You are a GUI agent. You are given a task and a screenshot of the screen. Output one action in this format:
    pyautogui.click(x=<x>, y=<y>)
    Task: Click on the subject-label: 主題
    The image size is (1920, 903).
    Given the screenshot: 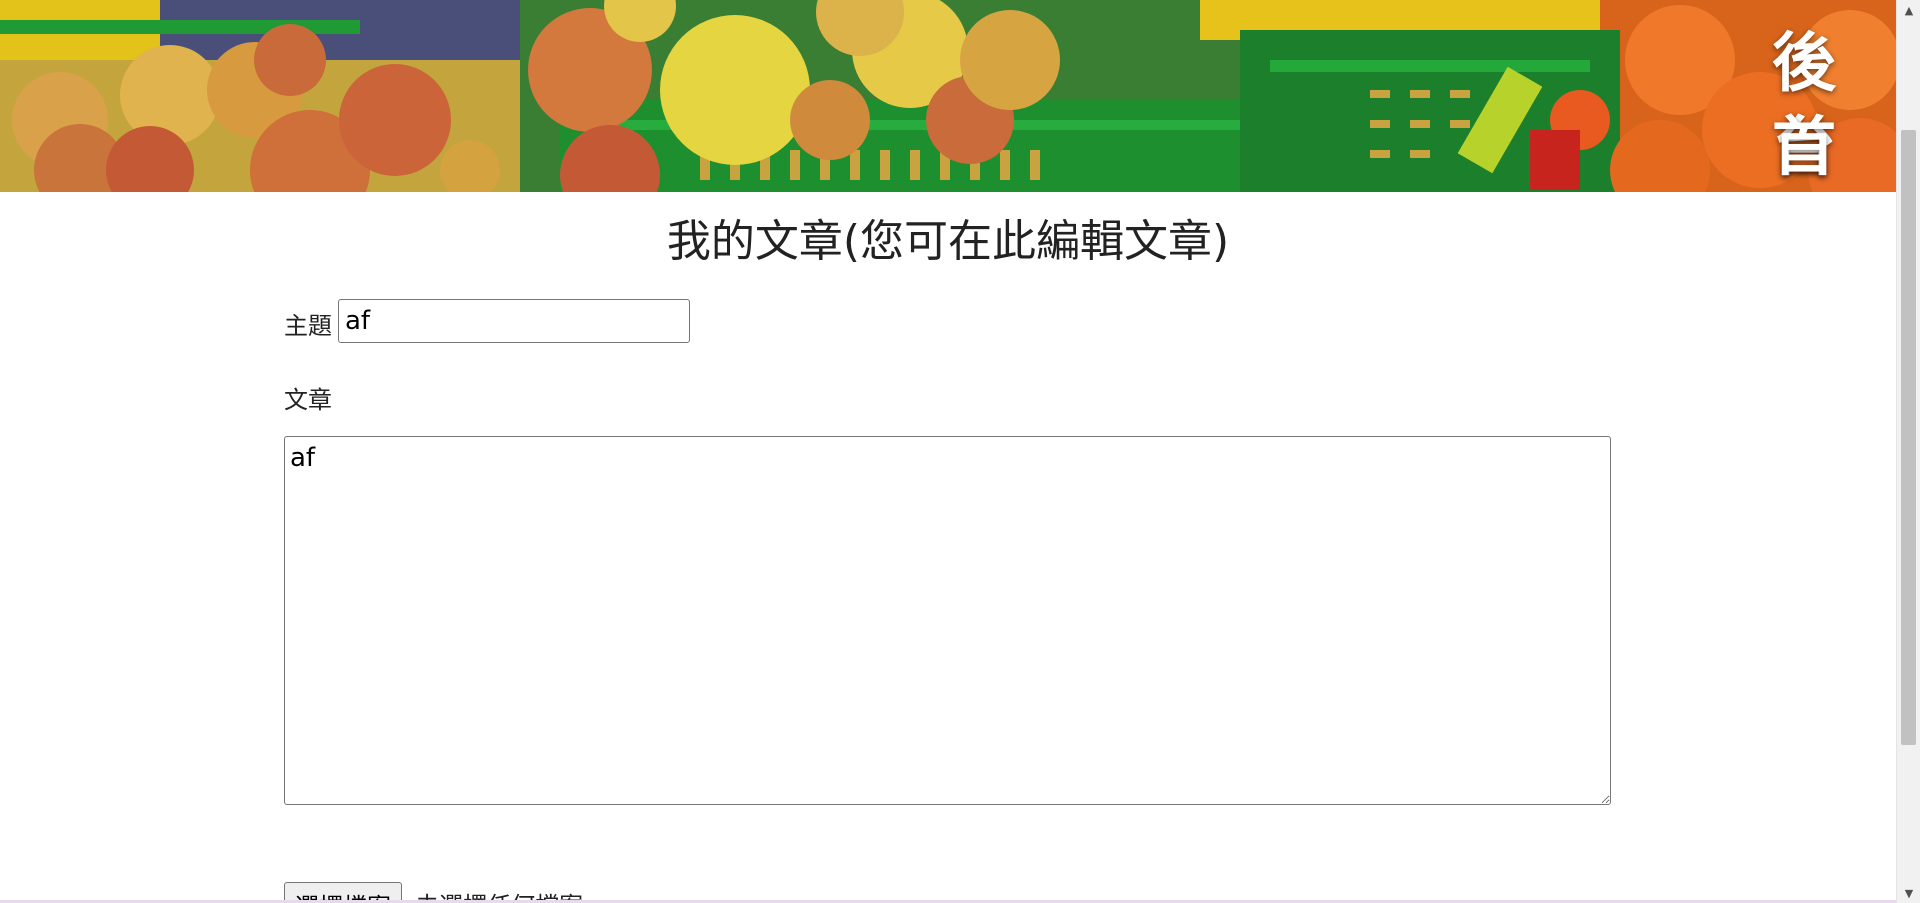 What is the action you would take?
    pyautogui.click(x=308, y=326)
    